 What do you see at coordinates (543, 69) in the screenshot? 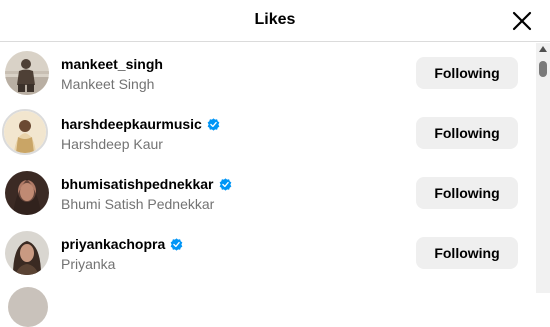
I see `scrollbar-thumb` at bounding box center [543, 69].